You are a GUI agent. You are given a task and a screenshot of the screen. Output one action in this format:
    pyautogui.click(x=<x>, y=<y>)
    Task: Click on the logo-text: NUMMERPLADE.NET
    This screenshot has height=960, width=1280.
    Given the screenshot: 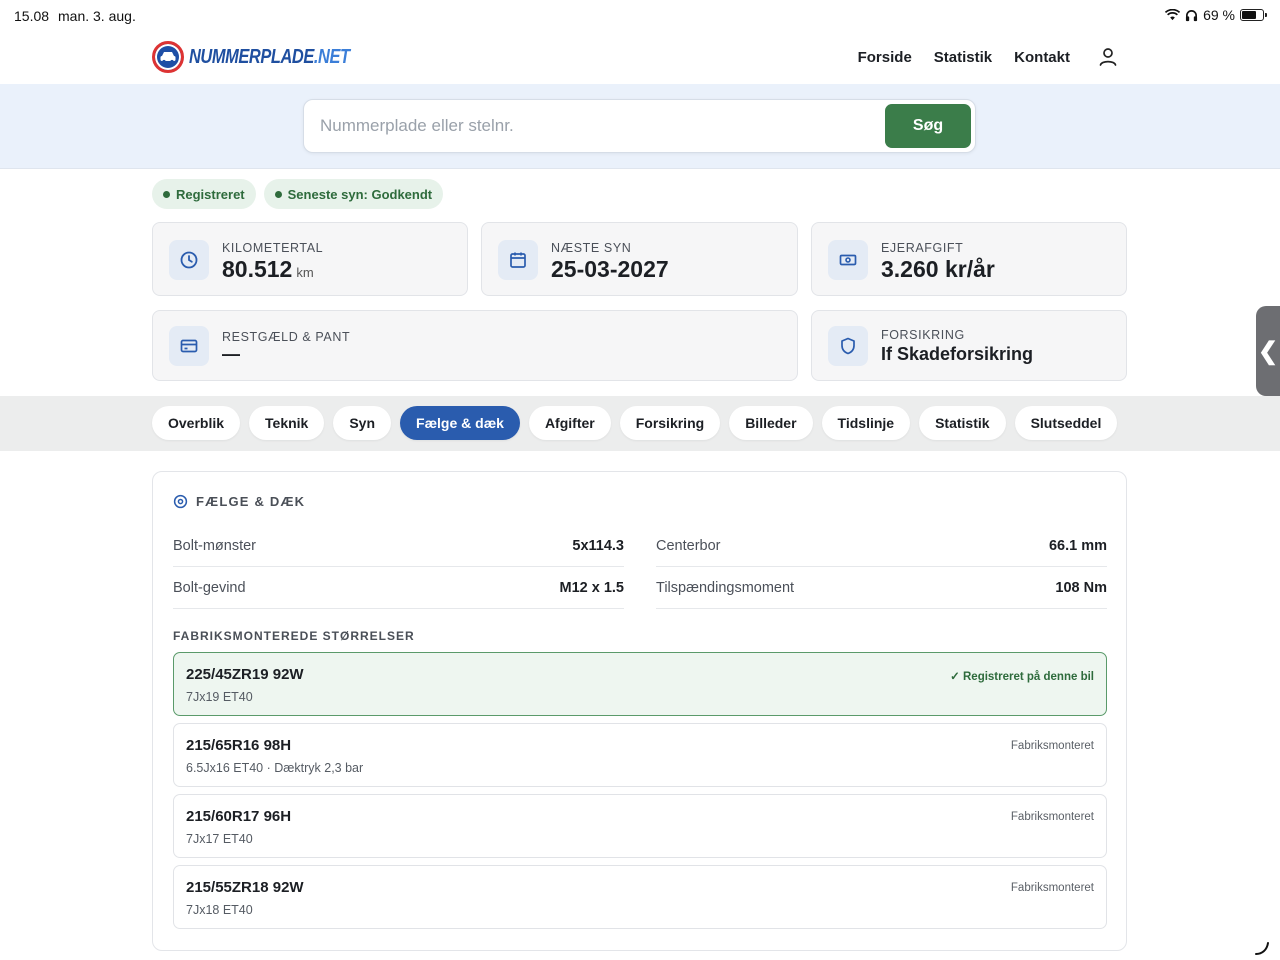 What is the action you would take?
    pyautogui.click(x=269, y=57)
    